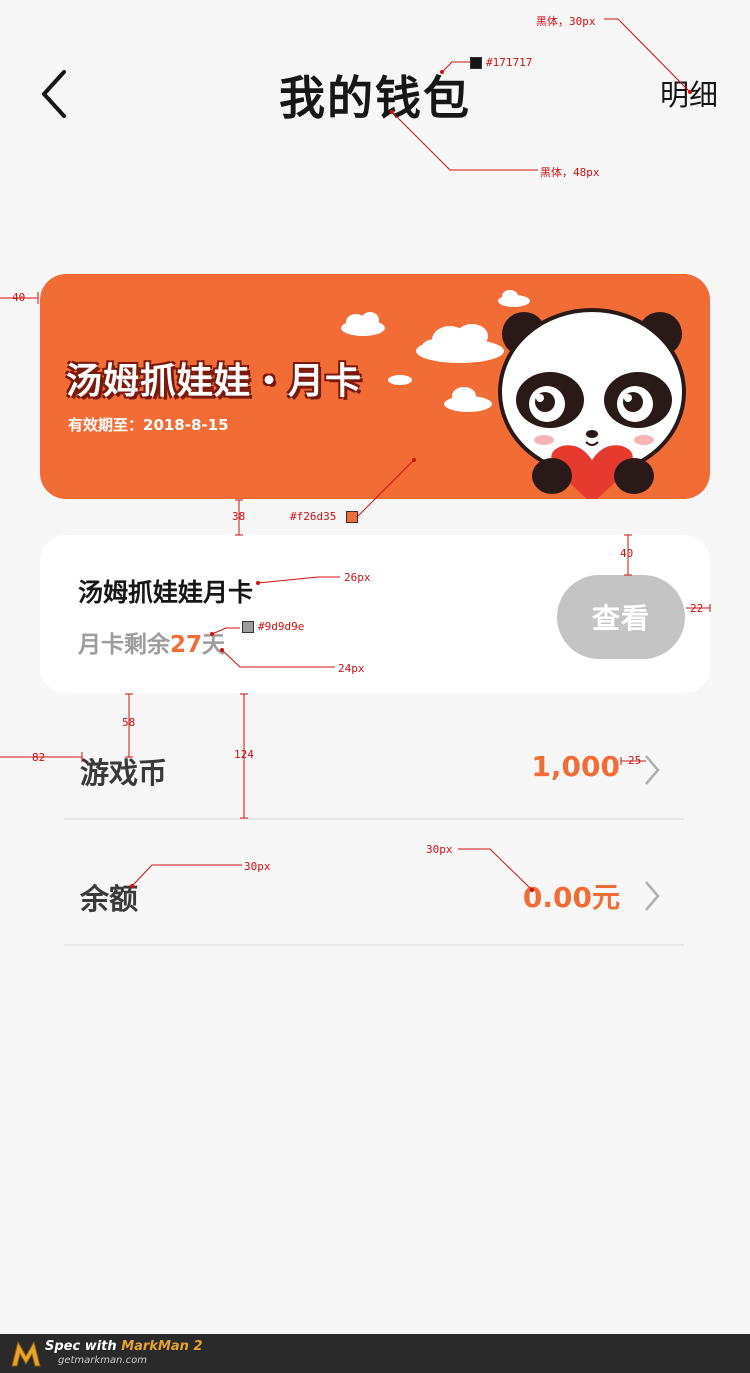 Image resolution: width=750 pixels, height=1373 pixels. I want to click on annotation-balance-value-font: 30px, so click(439, 849).